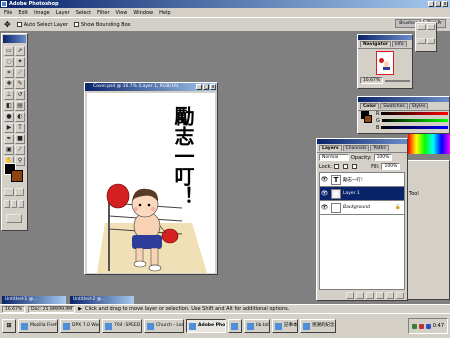  What do you see at coordinates (445, 4) in the screenshot?
I see `close-button: x` at bounding box center [445, 4].